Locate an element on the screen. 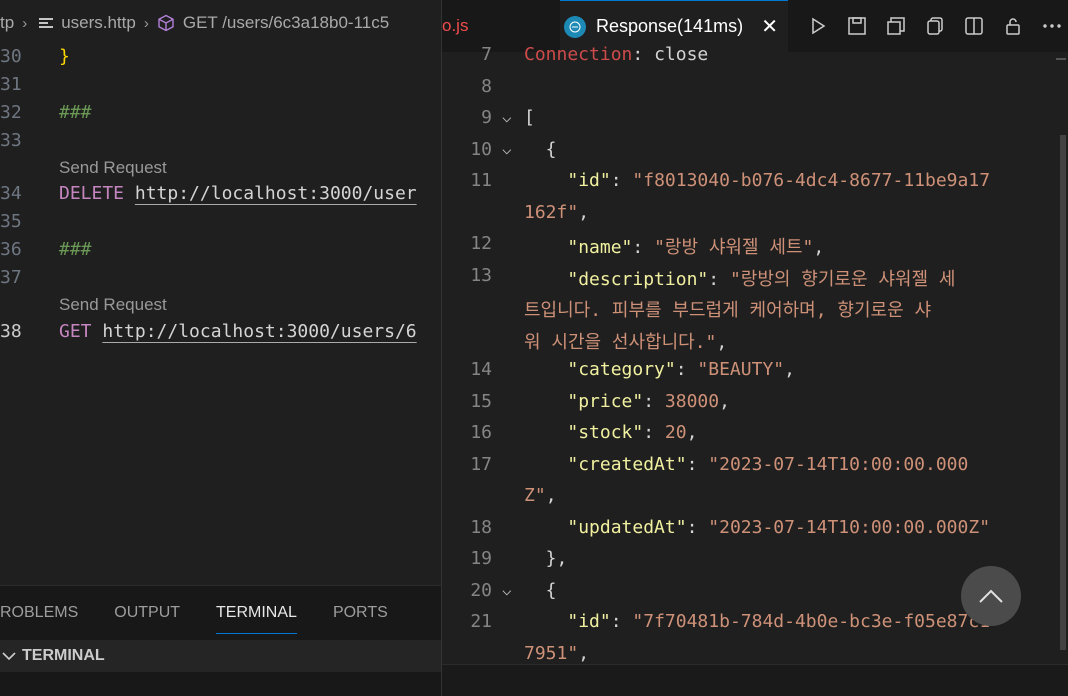 Image resolution: width=1068 pixels, height=696 pixels. line-number: 16 is located at coordinates (481, 432).